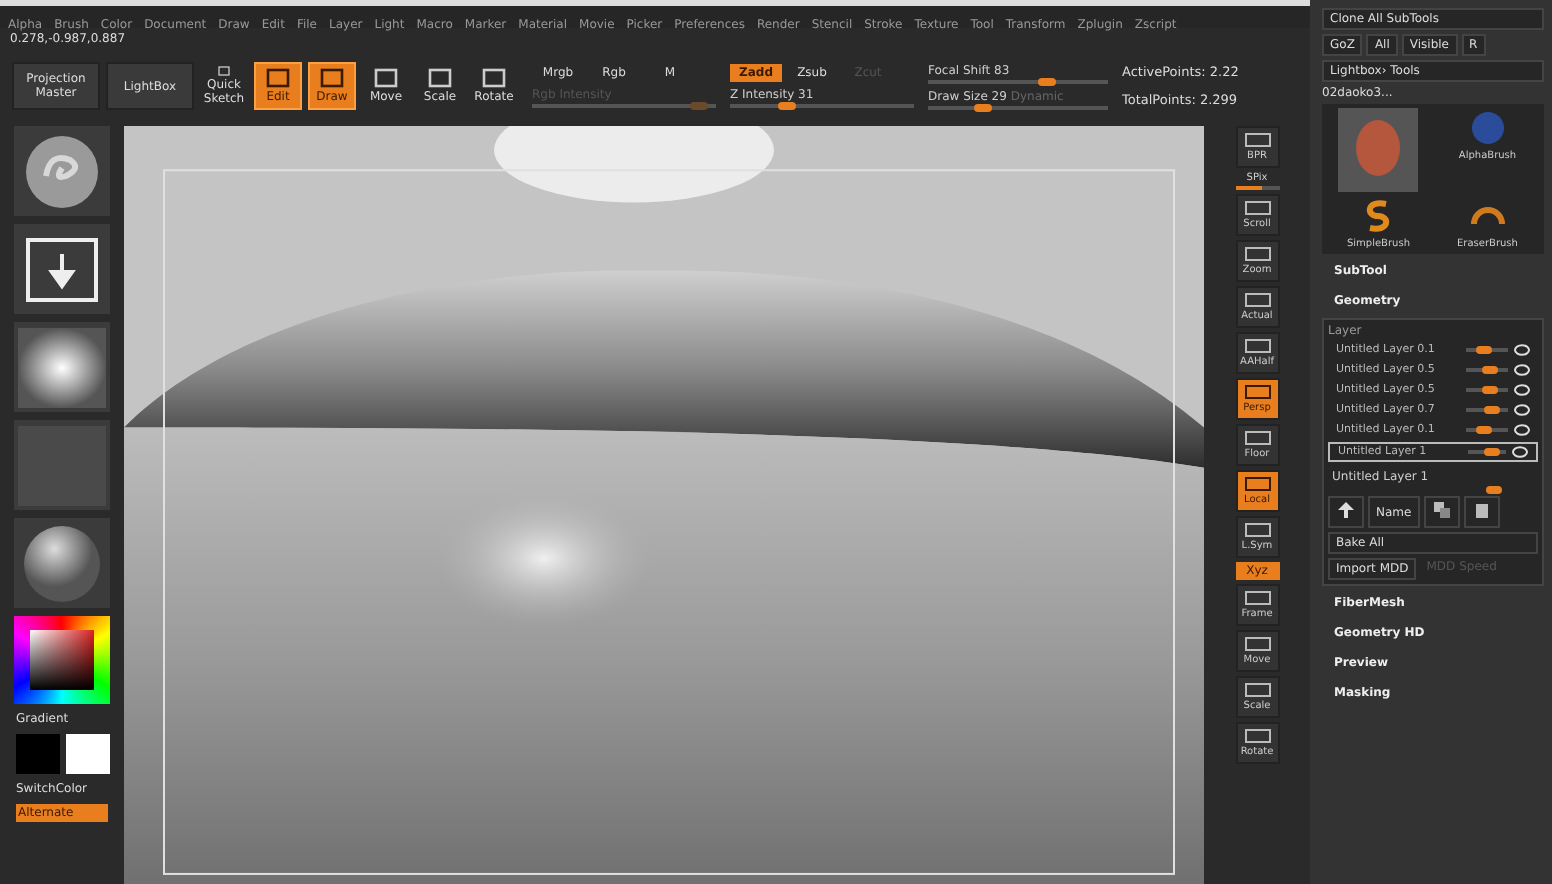 The height and width of the screenshot is (884, 1552). I want to click on copy-icon, so click(1441, 510).